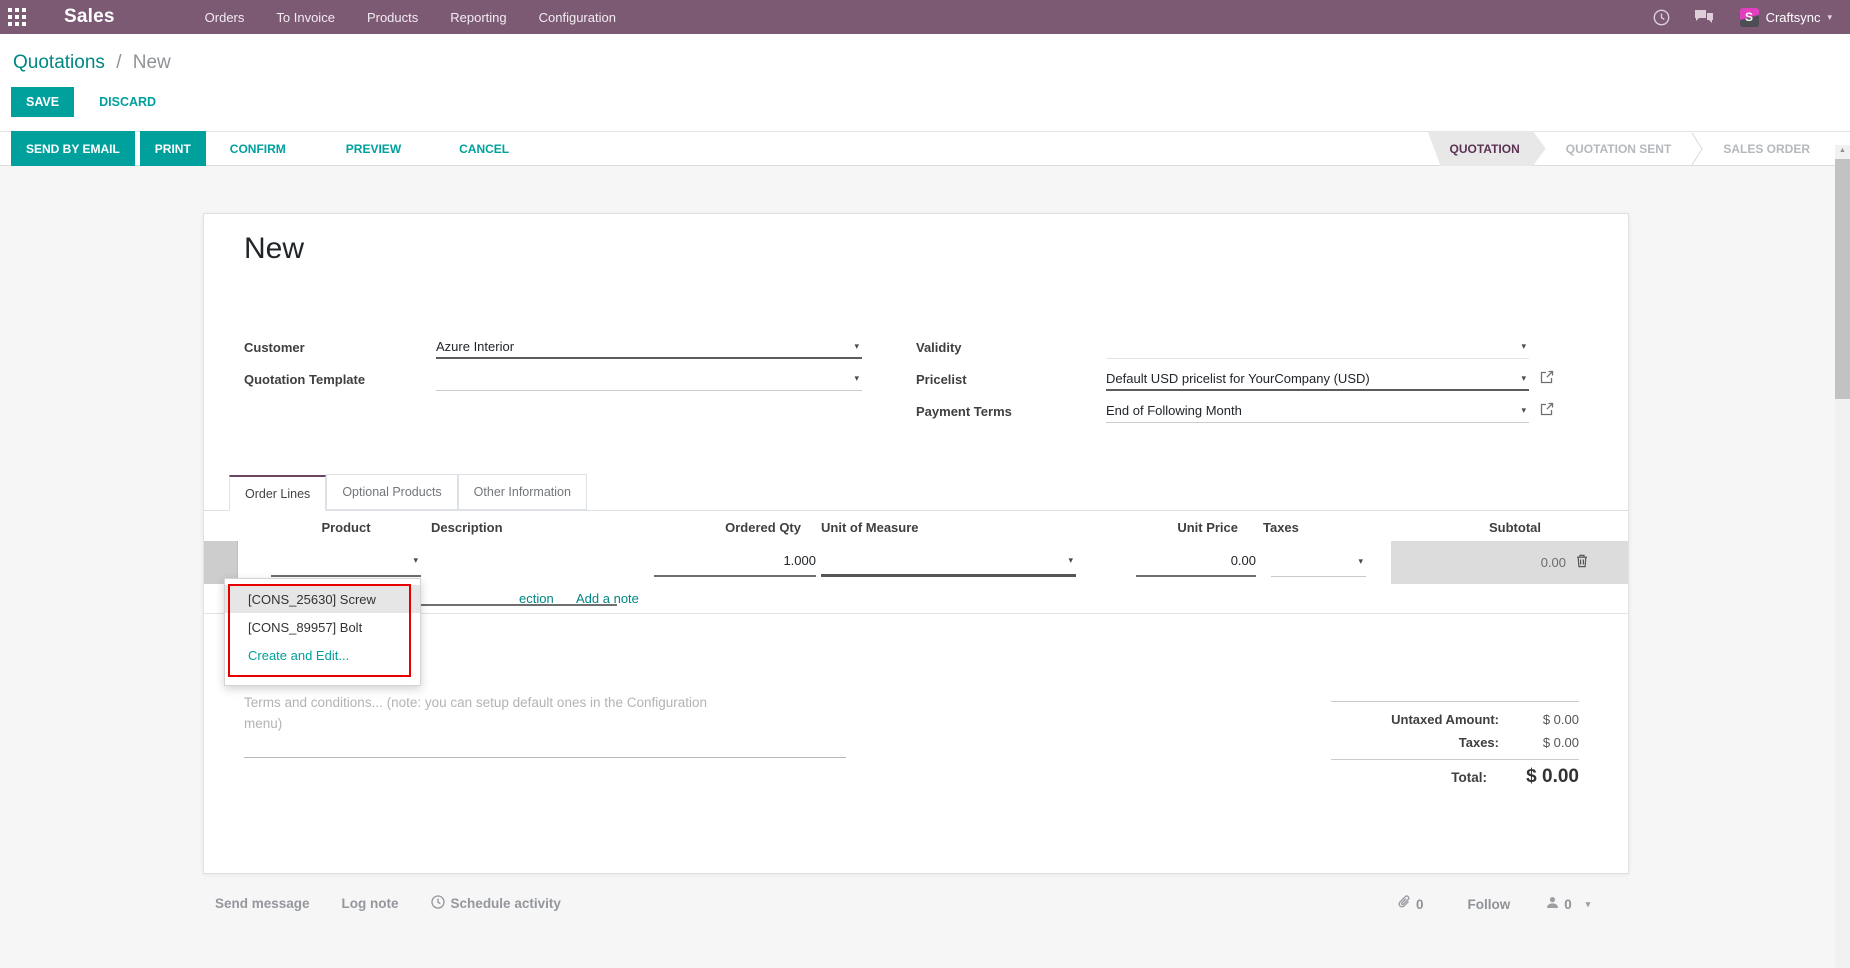  Describe the element at coordinates (1318, 561) in the screenshot. I see `taxes-input: ▾` at that location.